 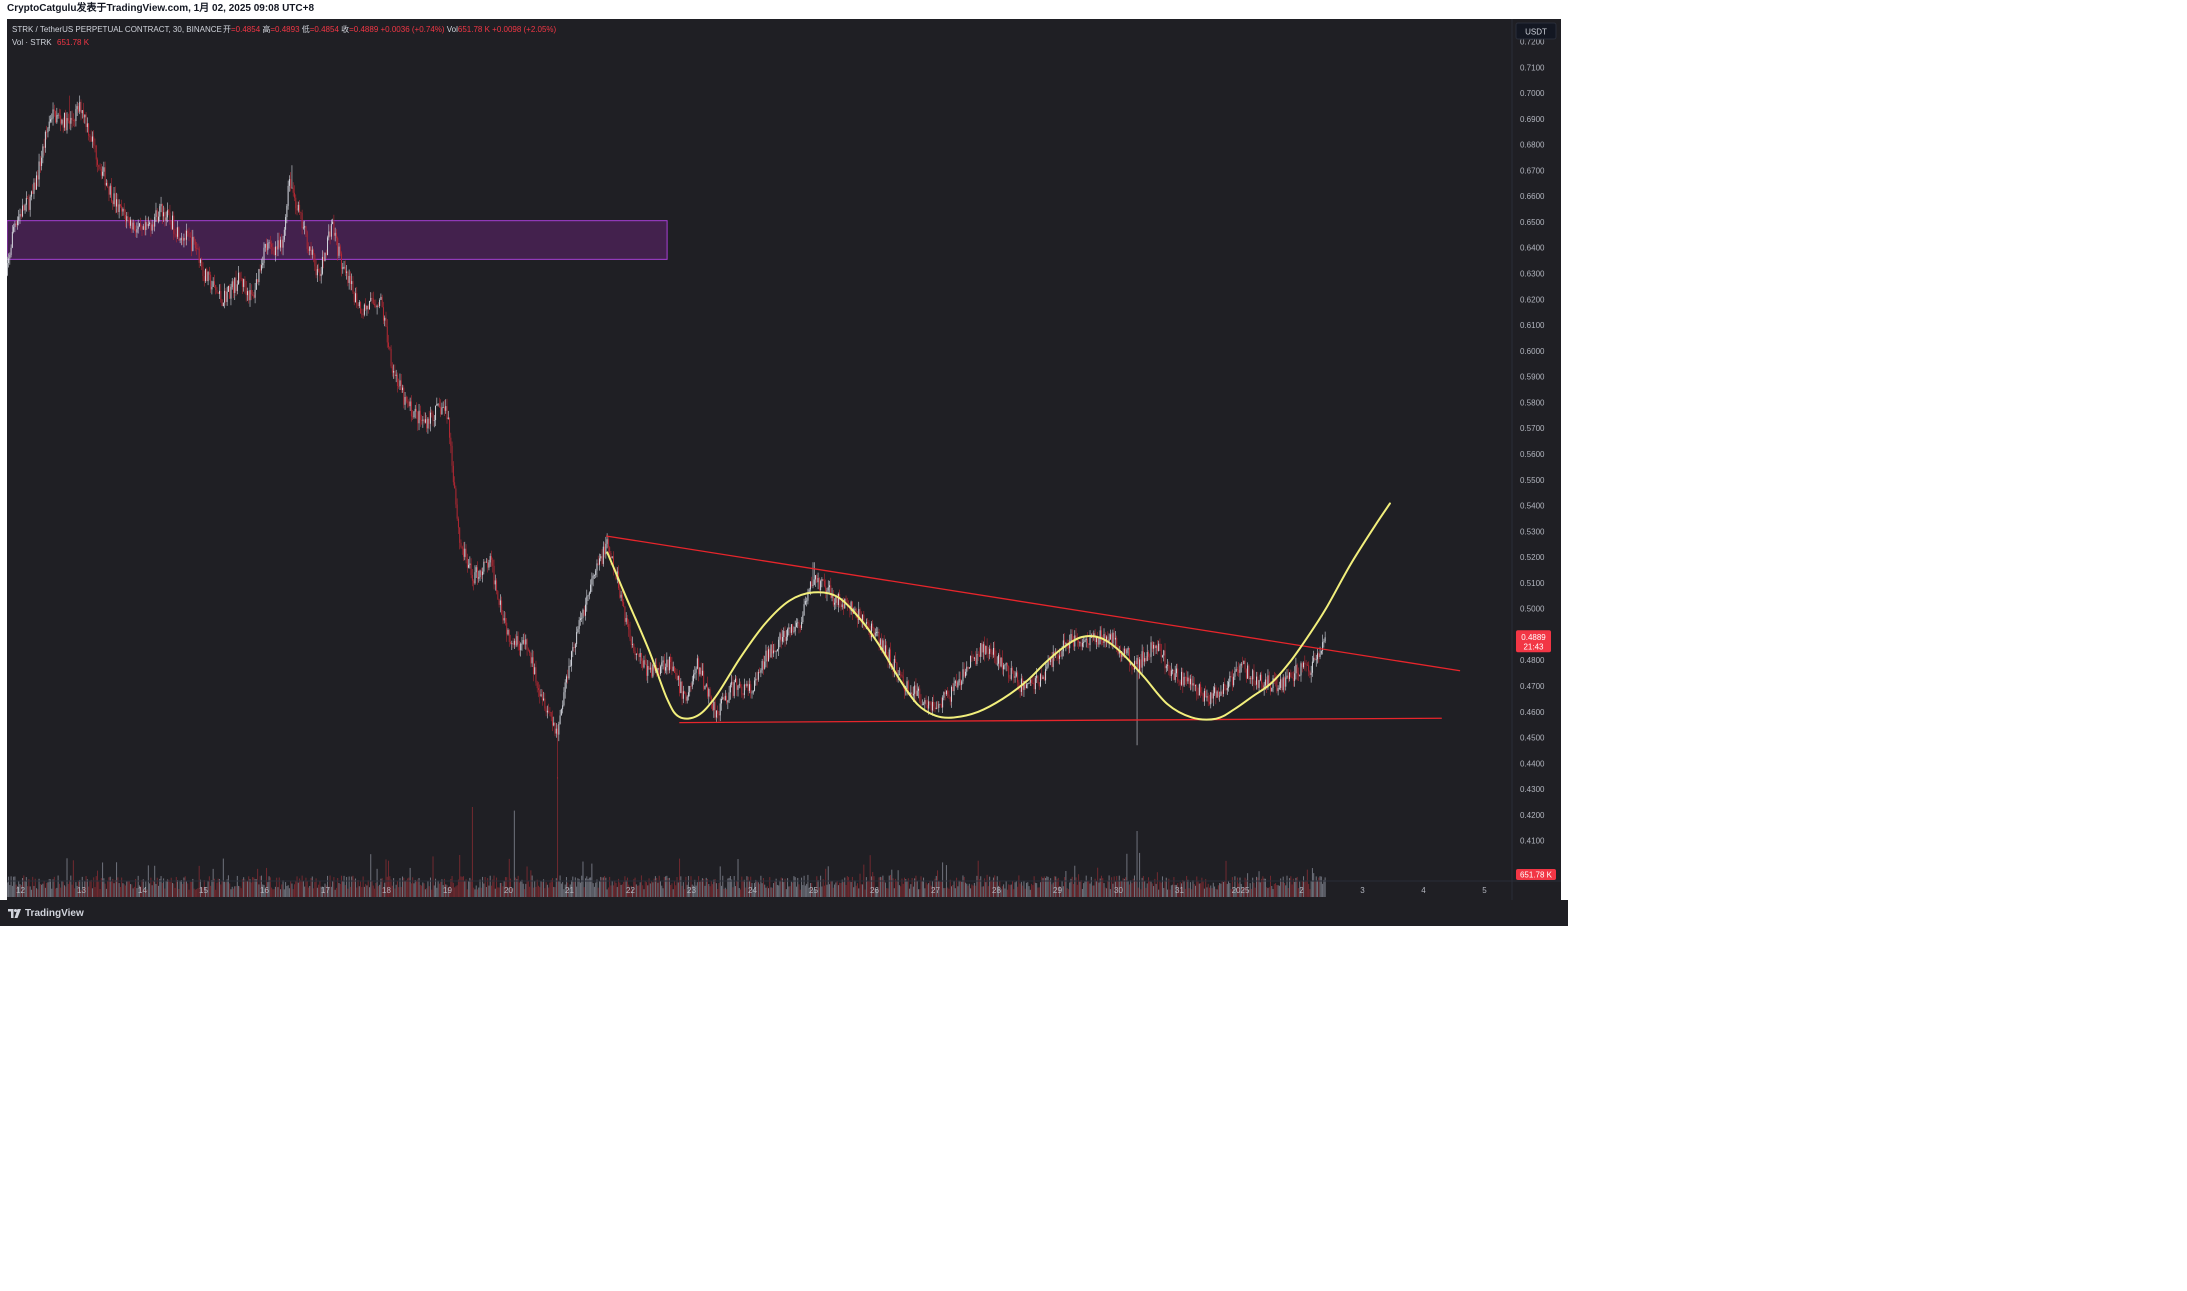 What do you see at coordinates (1536, 31) in the screenshot?
I see `currency-button: USDT` at bounding box center [1536, 31].